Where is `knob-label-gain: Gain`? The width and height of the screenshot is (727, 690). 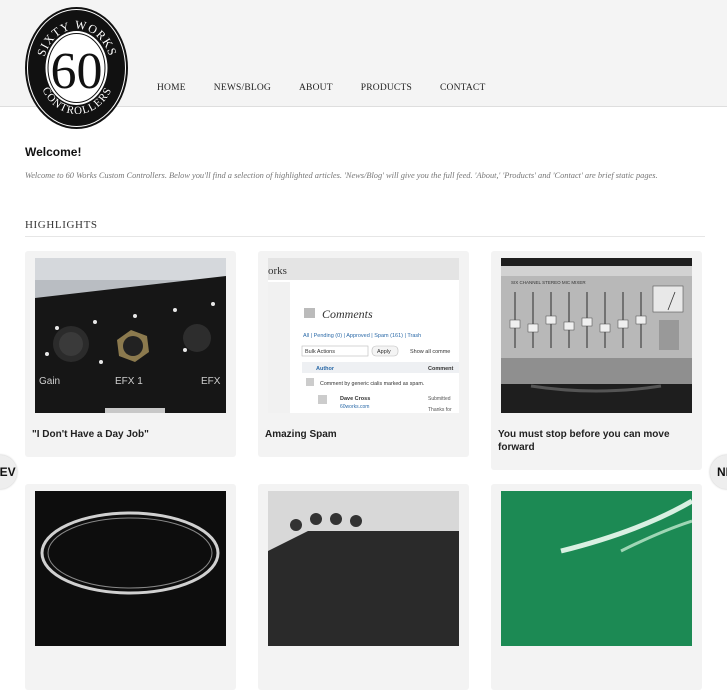
knob-label-gain: Gain is located at coordinates (49, 381).